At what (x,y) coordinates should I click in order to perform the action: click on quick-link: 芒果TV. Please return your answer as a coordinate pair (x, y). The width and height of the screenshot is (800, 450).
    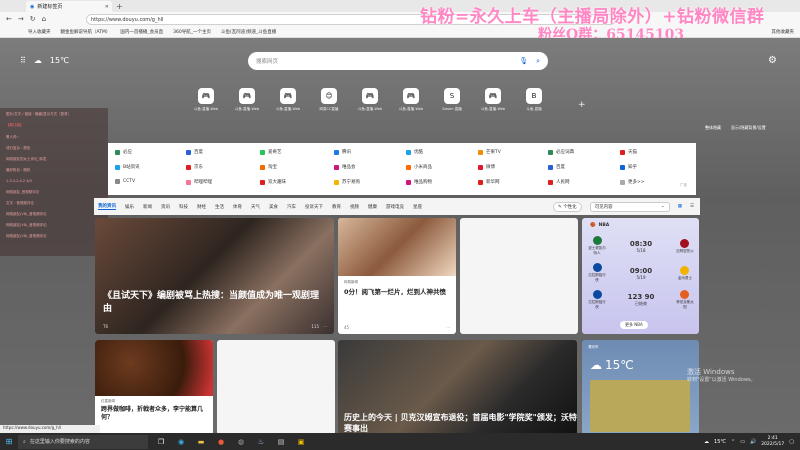
    Looking at the image, I should click on (489, 152).